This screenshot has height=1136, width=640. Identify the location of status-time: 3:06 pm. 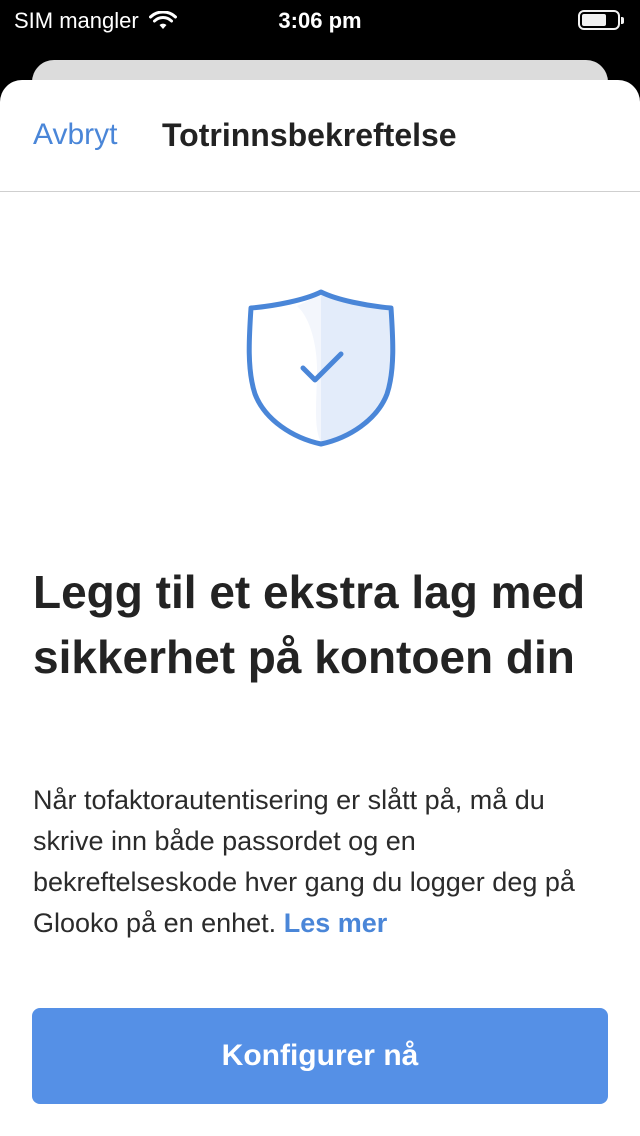
(320, 20).